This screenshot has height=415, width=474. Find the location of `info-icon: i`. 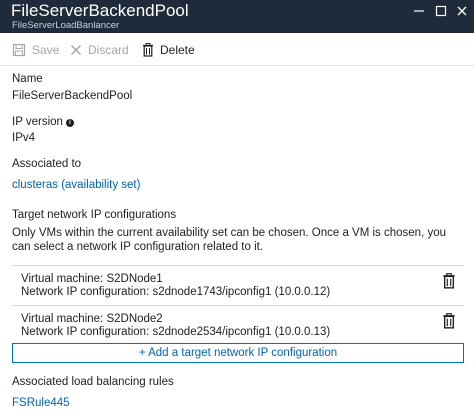

info-icon: i is located at coordinates (69, 123).